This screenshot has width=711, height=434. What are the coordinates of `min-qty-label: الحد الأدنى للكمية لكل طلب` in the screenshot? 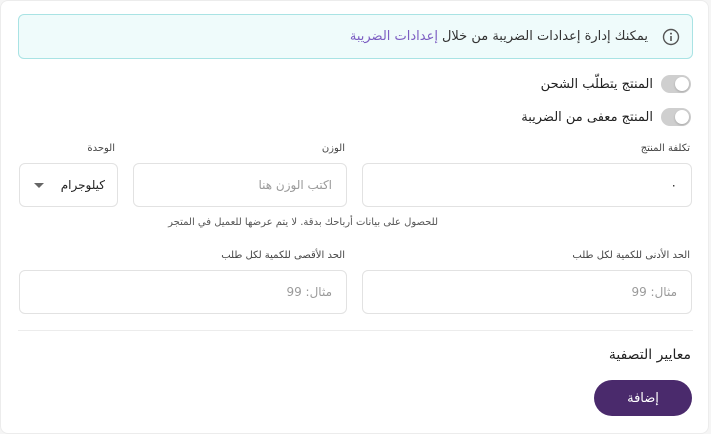 It's located at (631, 255).